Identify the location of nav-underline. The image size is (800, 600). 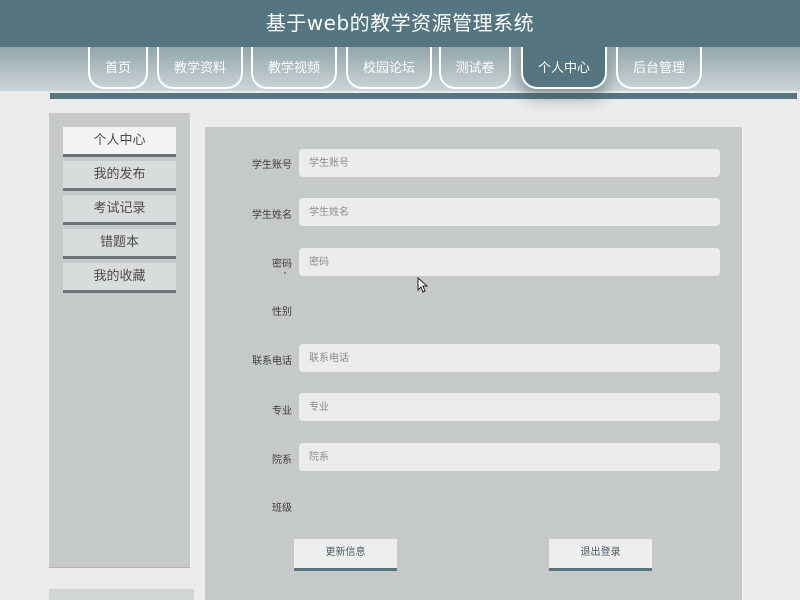
(423, 96).